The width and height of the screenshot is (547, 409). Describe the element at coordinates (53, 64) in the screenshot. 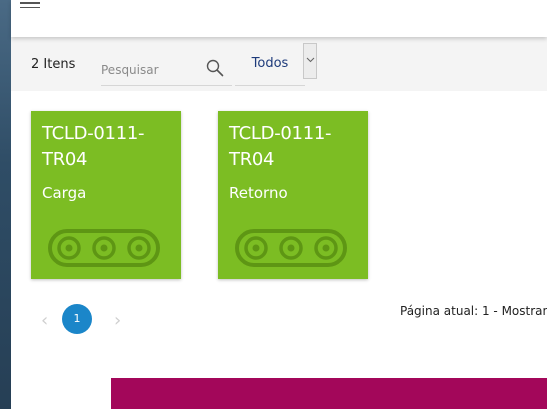

I see `item-count: 2 Itens` at that location.